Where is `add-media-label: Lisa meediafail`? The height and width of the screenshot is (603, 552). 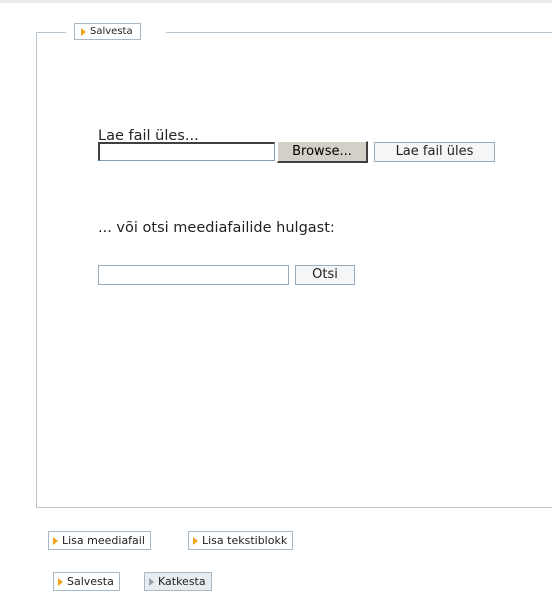
add-media-label: Lisa meediafail is located at coordinates (103, 540).